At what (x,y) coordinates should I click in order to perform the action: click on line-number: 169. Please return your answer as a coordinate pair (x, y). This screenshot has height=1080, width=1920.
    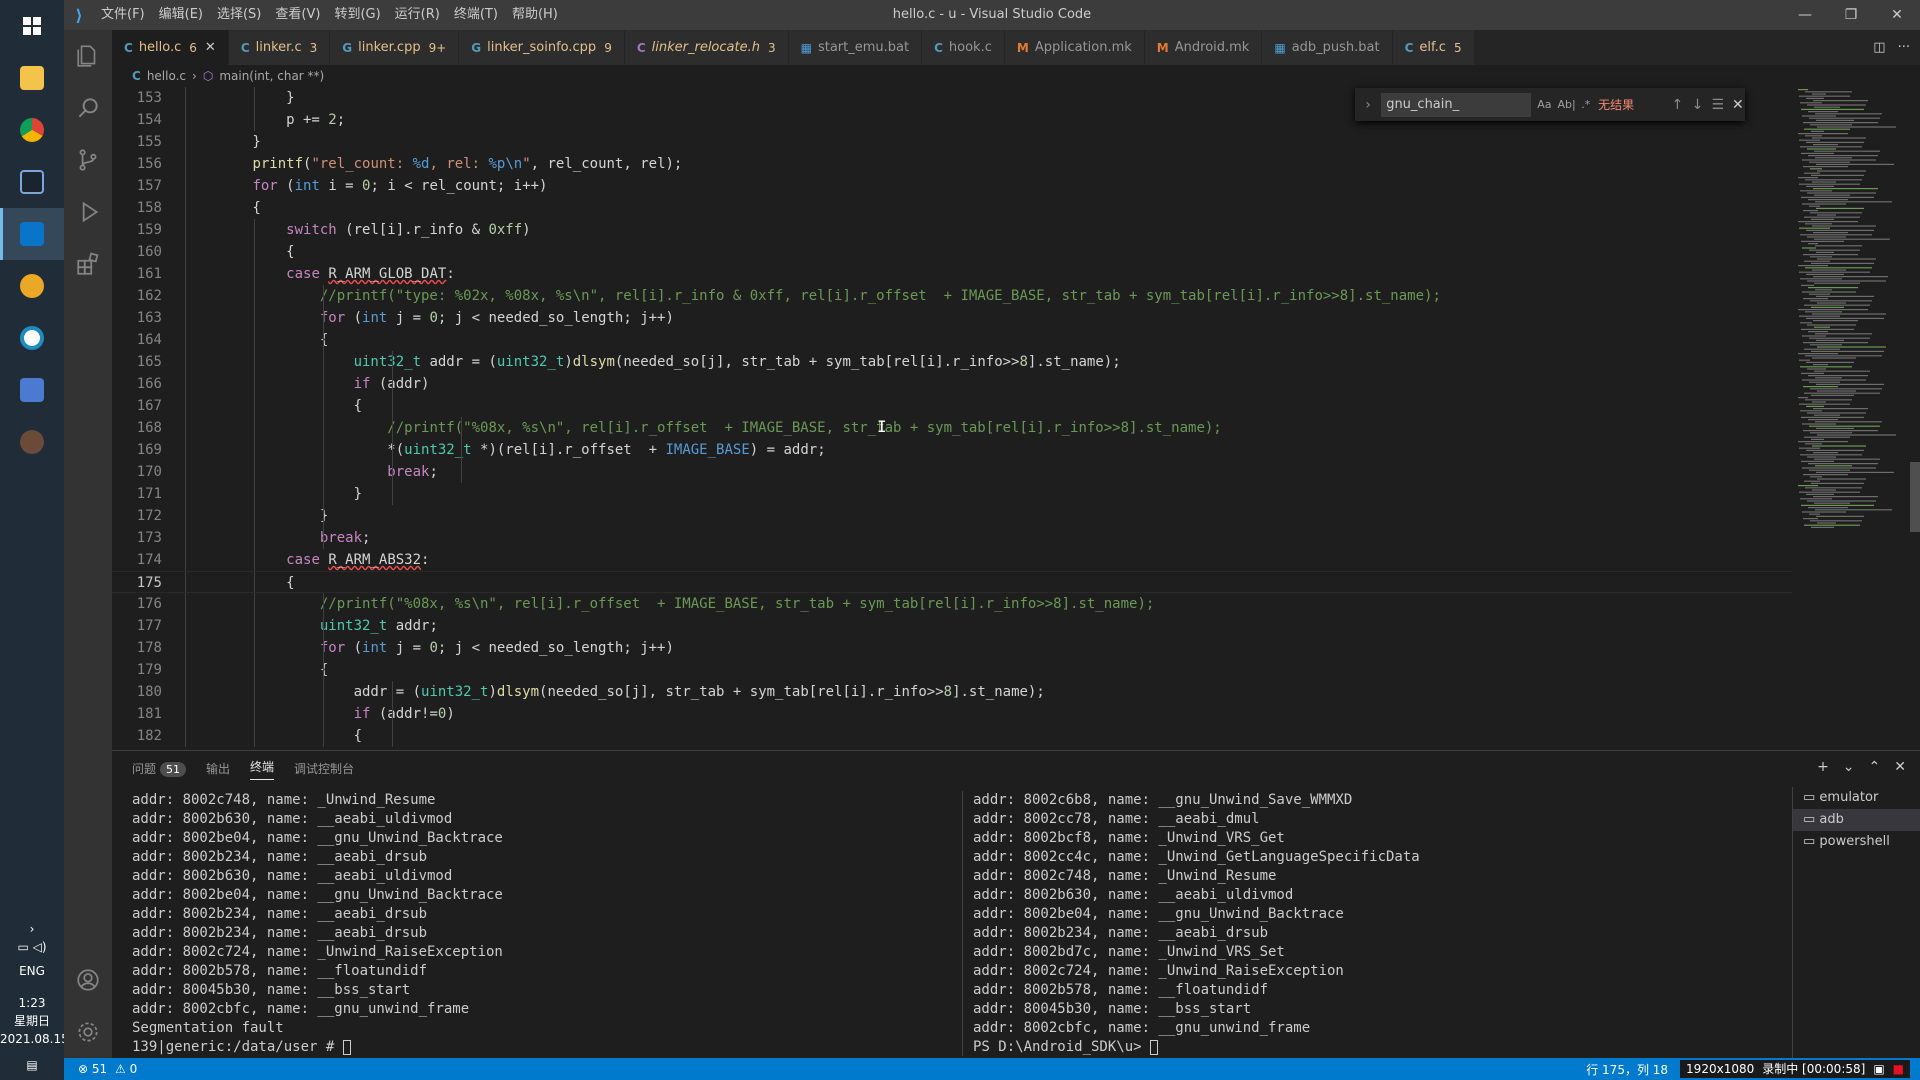
    Looking at the image, I should click on (137, 450).